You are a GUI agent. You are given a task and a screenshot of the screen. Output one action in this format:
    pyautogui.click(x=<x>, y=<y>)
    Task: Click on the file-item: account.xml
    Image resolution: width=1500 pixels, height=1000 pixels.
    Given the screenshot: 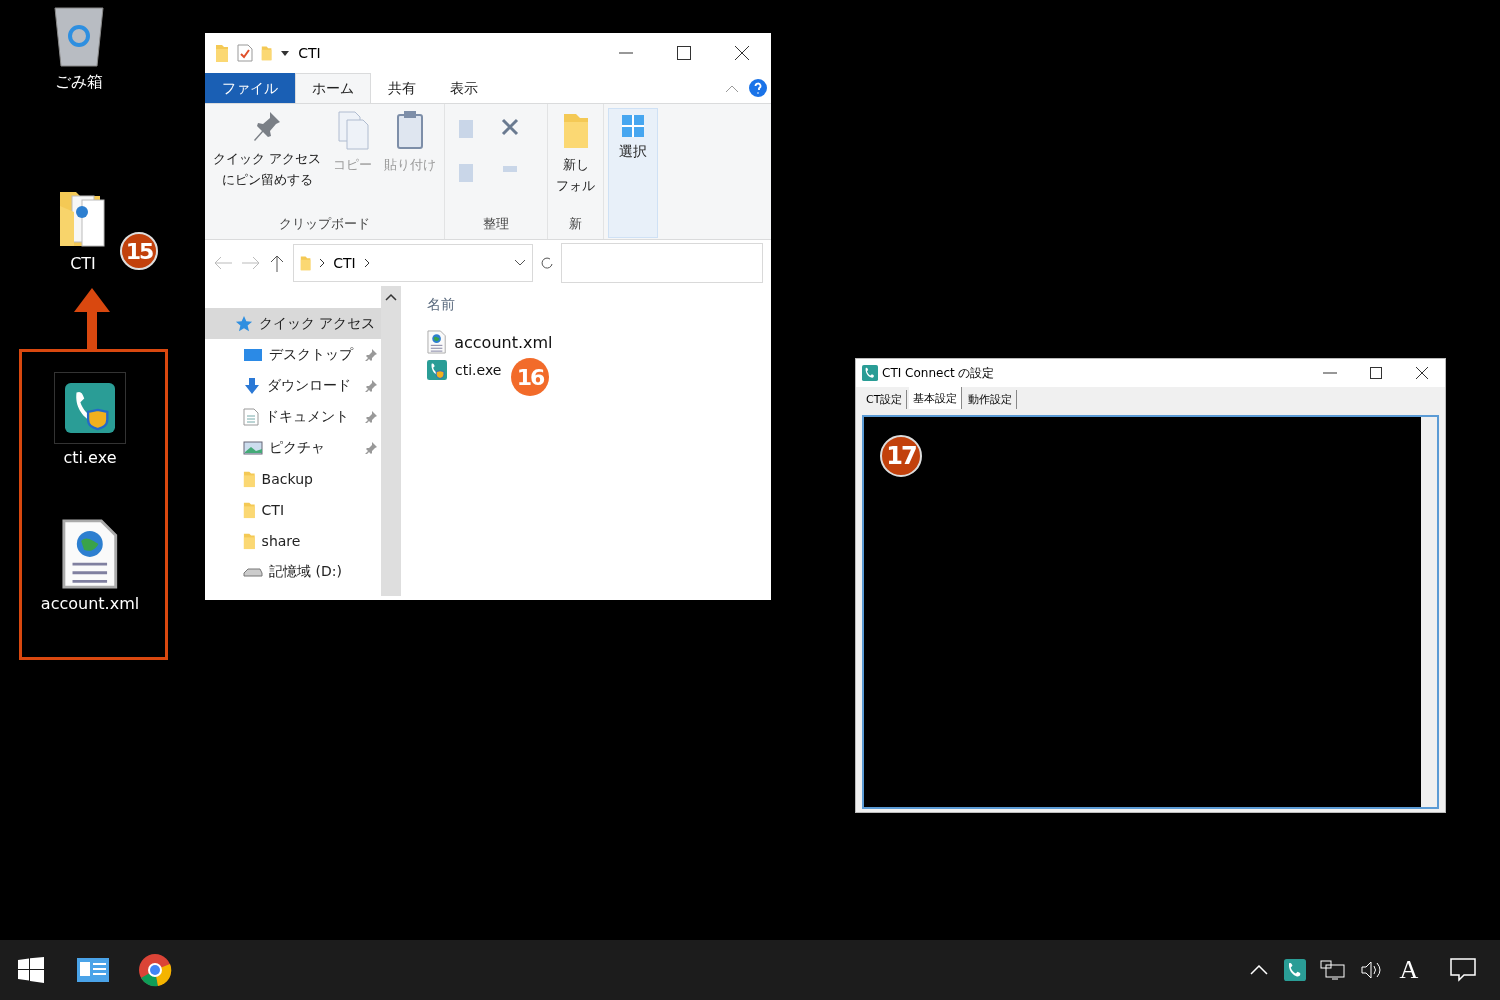 What is the action you would take?
    pyautogui.click(x=490, y=342)
    